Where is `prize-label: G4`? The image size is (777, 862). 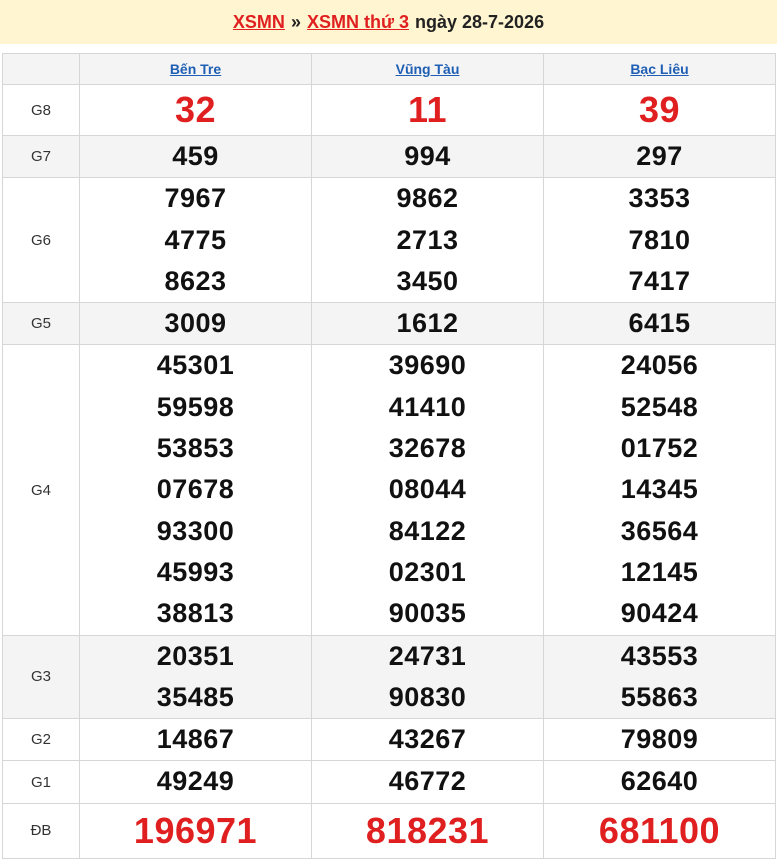
prize-label: G4 is located at coordinates (41, 490).